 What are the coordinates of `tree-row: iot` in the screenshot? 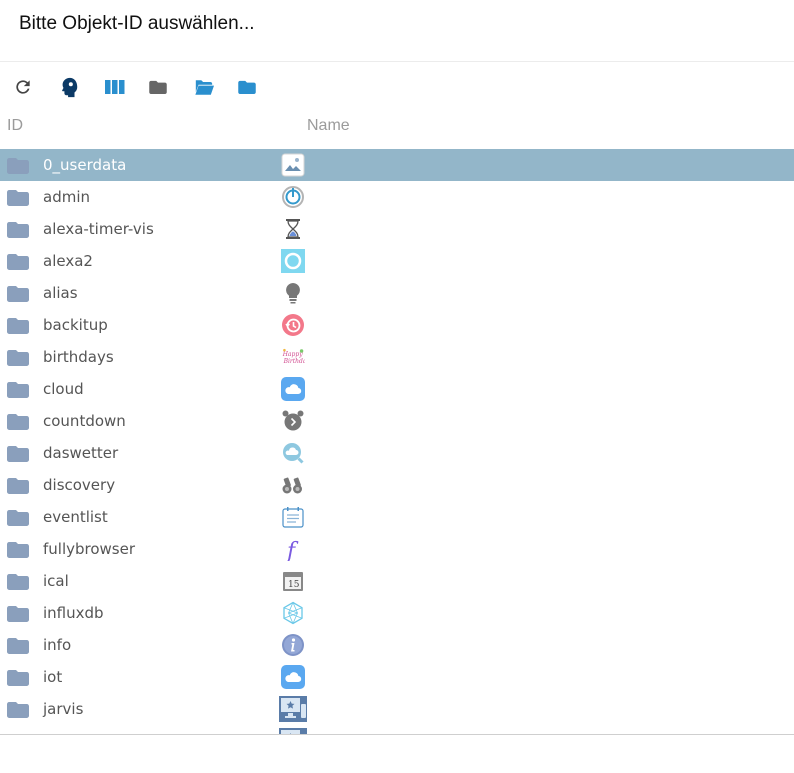 It's located at (397, 677).